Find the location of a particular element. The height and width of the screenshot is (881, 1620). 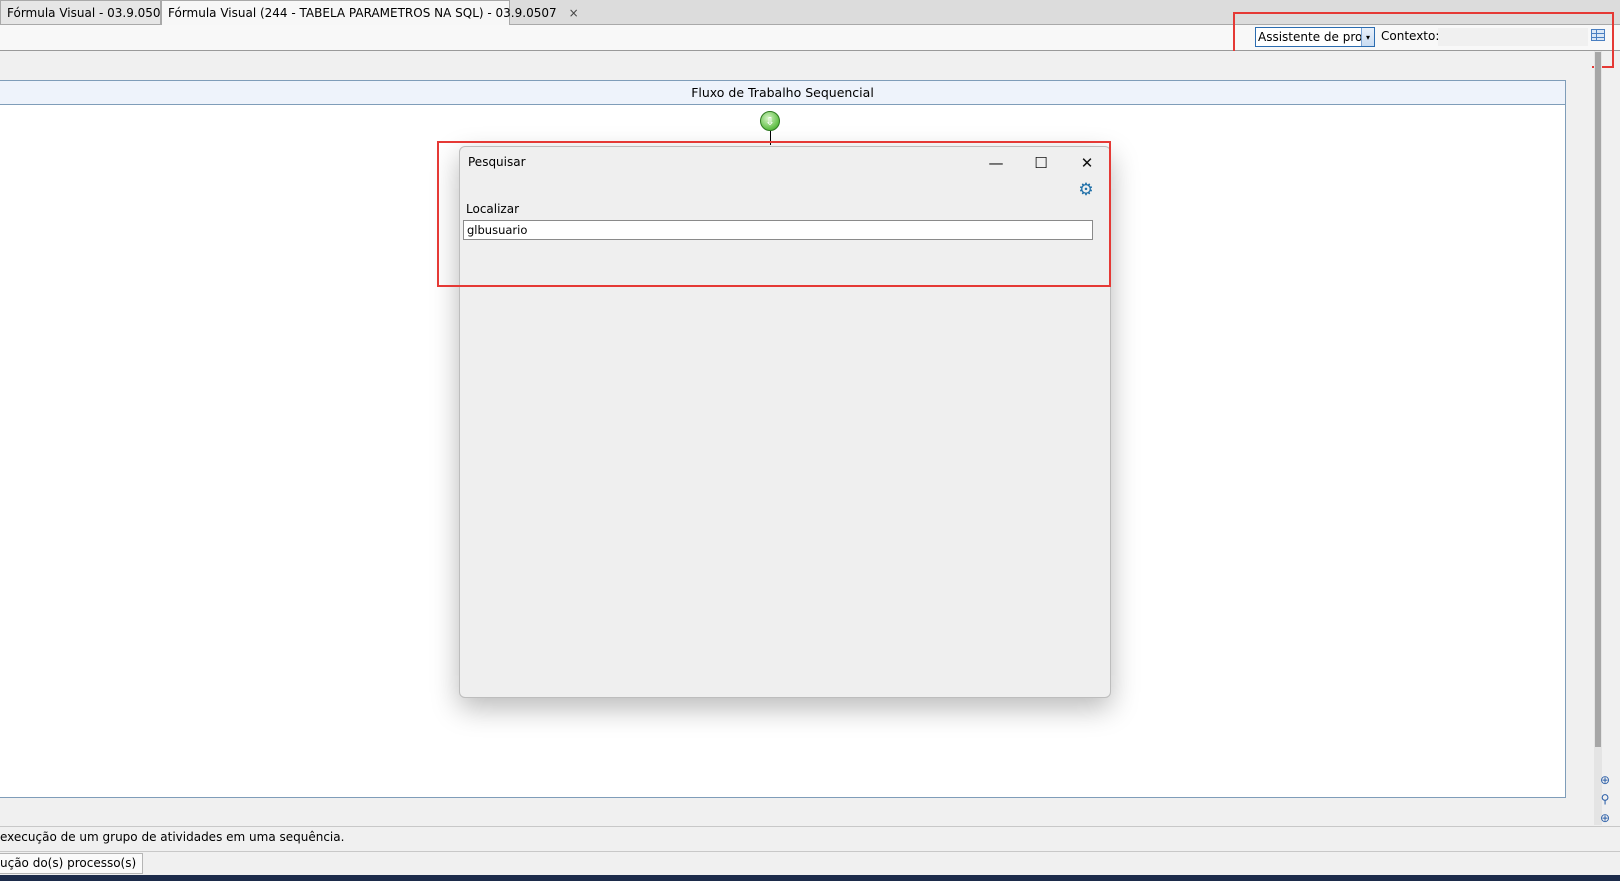

workflow-title: Fluxo de Trabalho Sequencial is located at coordinates (782, 93).